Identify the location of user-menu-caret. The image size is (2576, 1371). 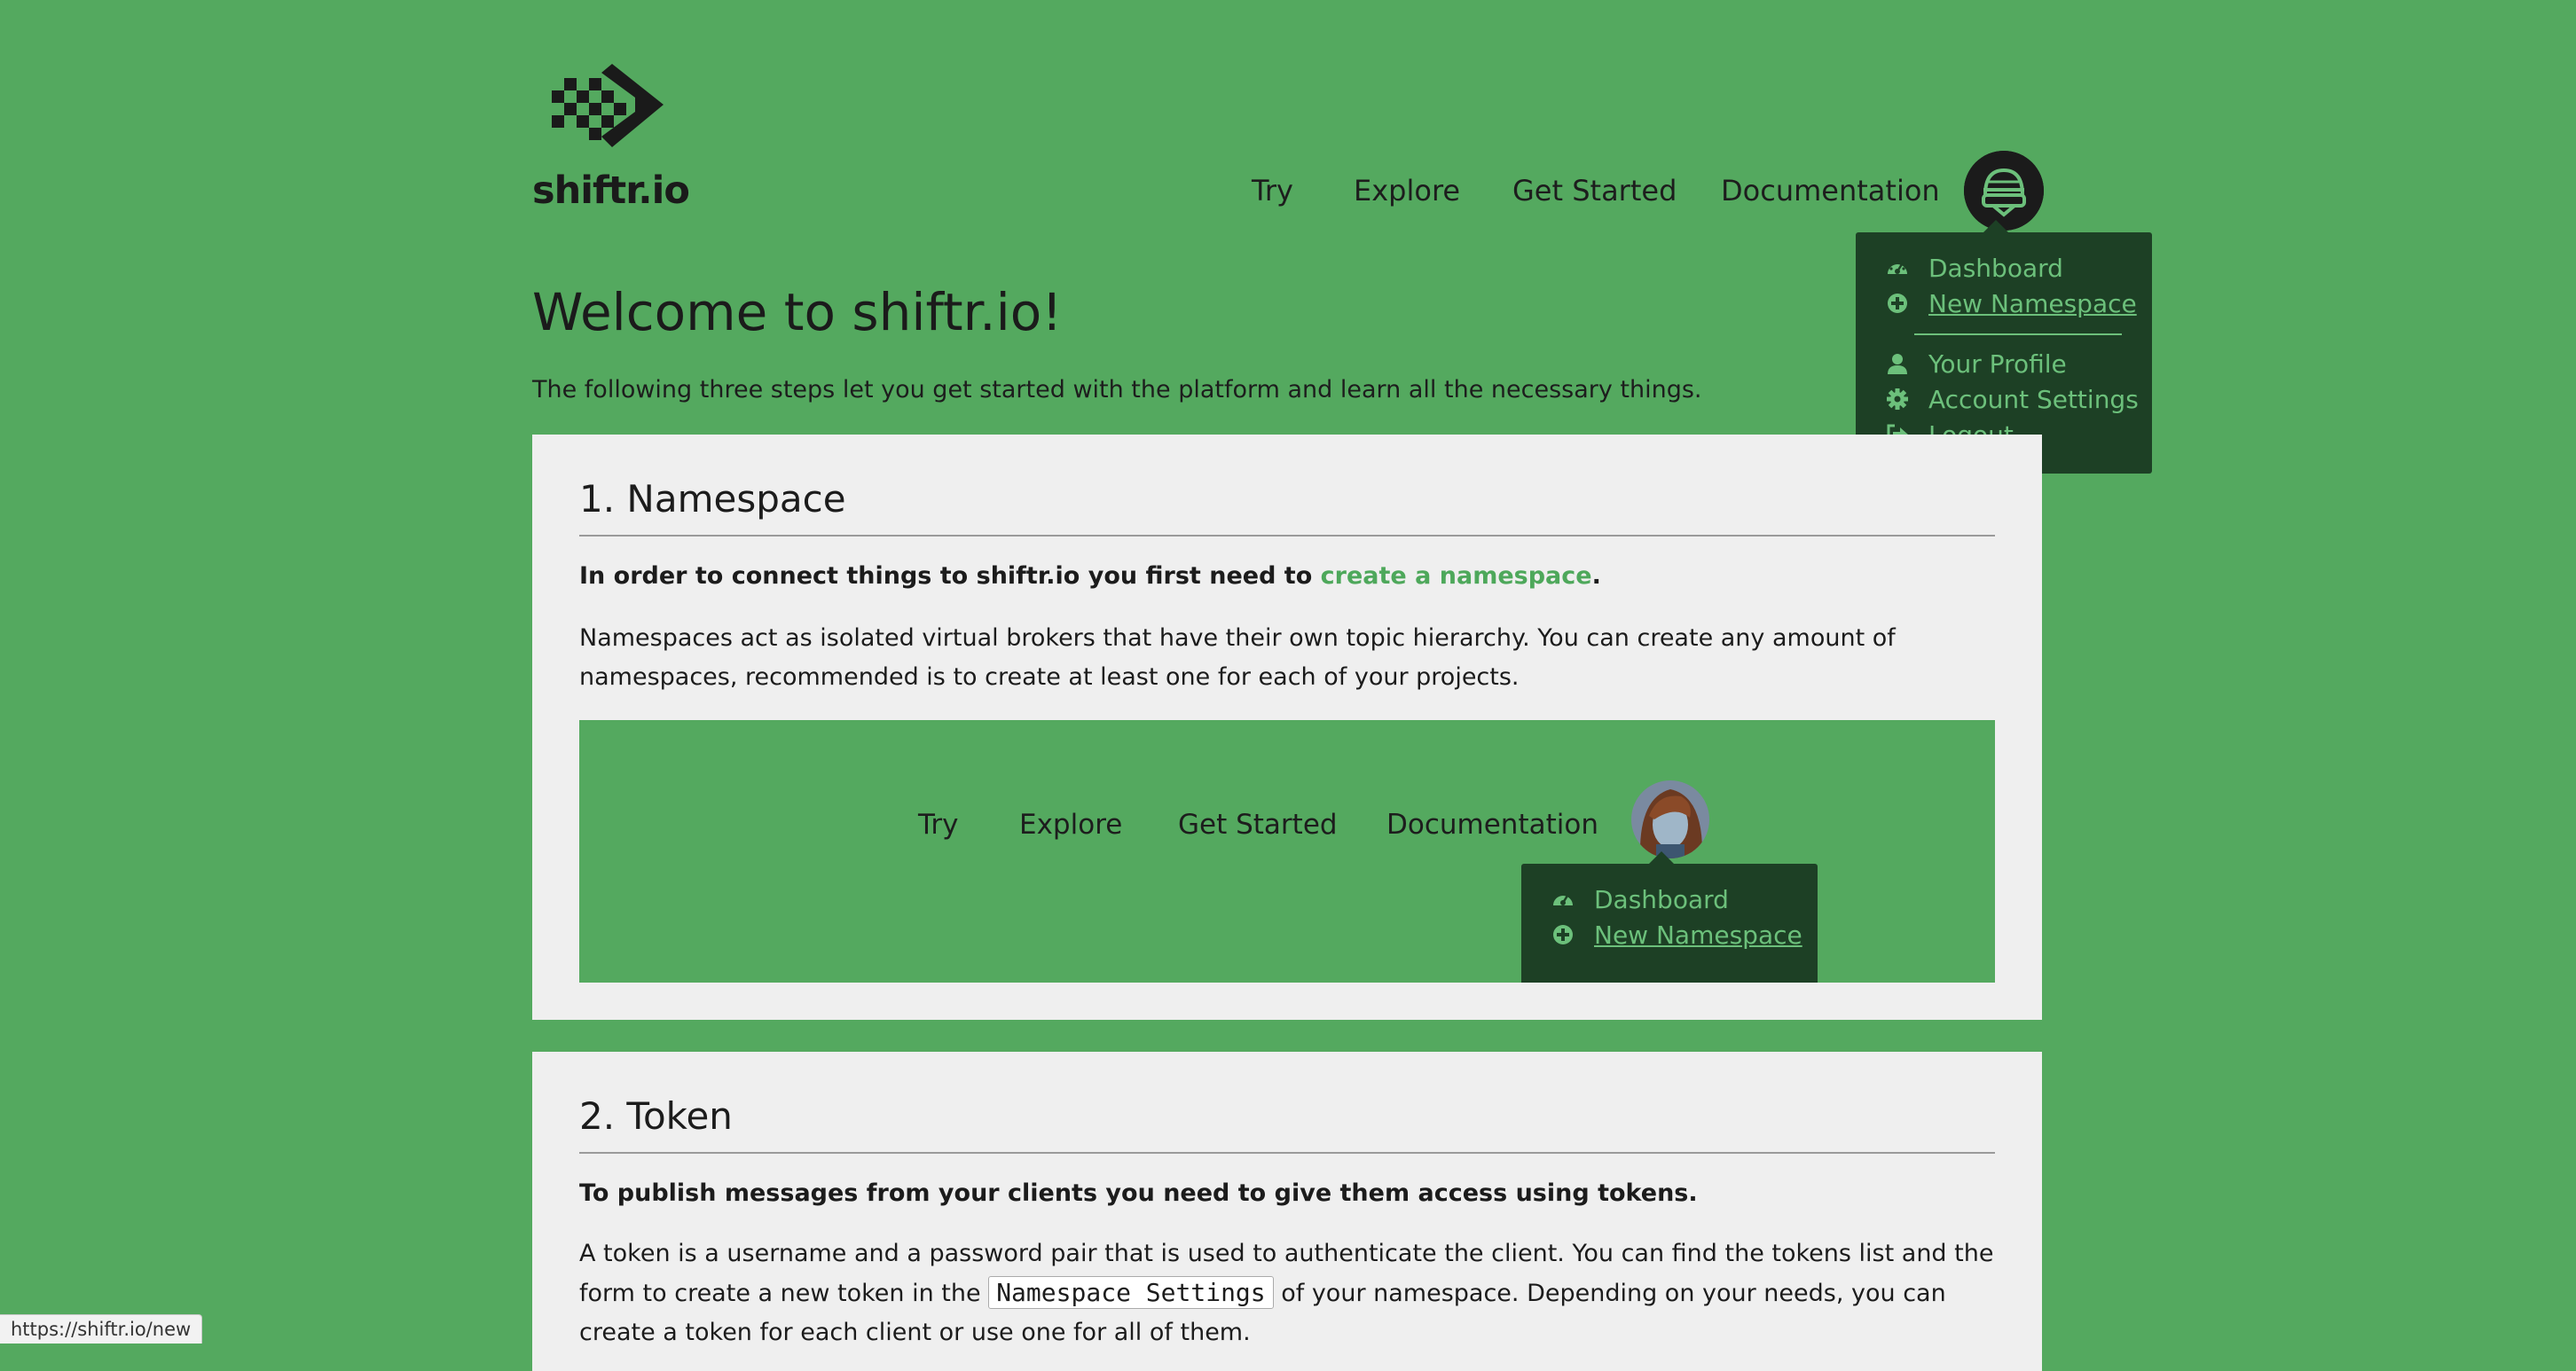
(1995, 226).